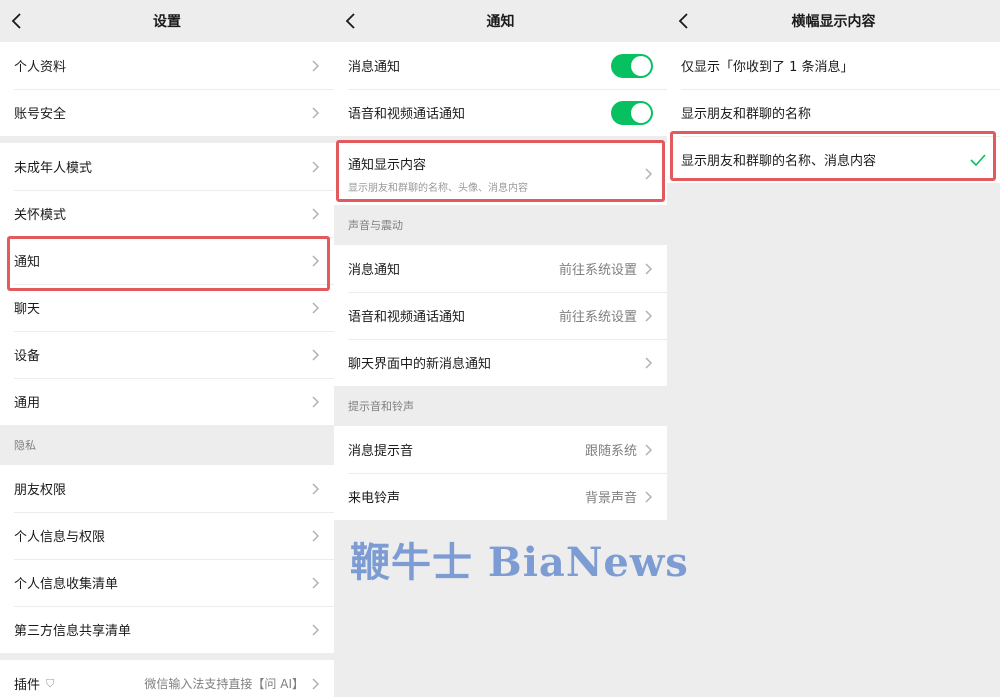  I want to click on item-value: 背景声音, so click(610, 498).